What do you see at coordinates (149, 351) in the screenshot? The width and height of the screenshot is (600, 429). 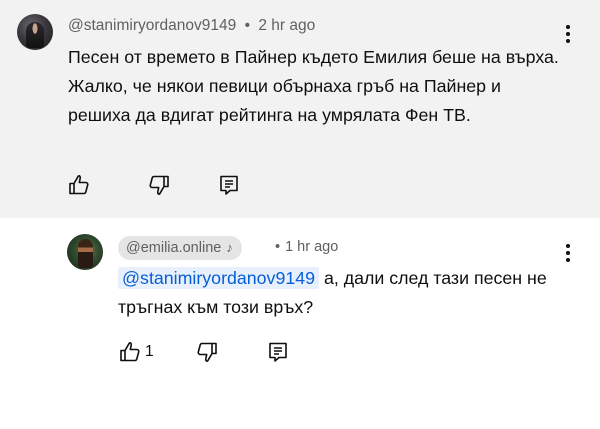 I see `like-count: 1` at bounding box center [149, 351].